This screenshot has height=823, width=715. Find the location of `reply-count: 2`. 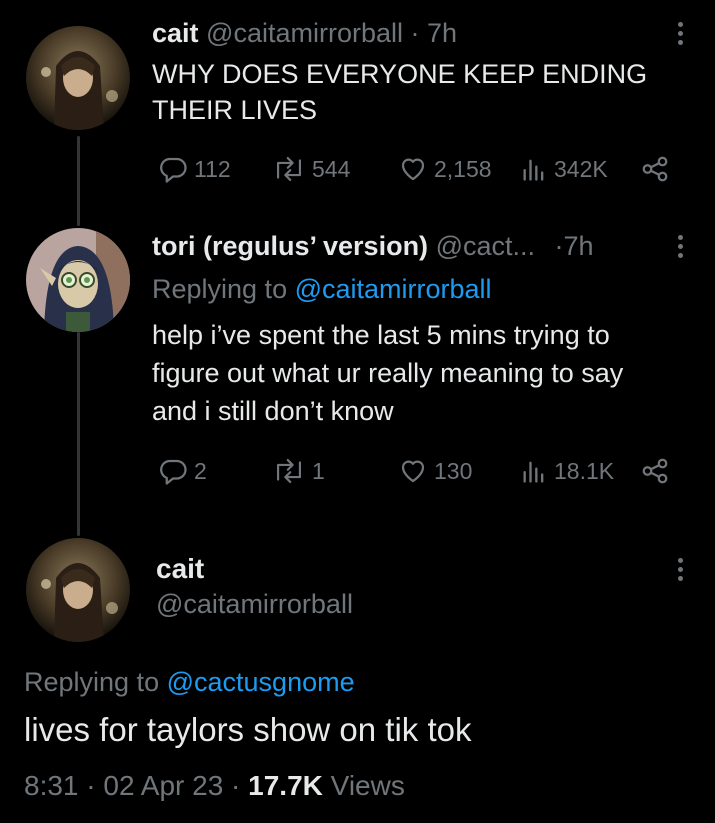

reply-count: 2 is located at coordinates (200, 470).